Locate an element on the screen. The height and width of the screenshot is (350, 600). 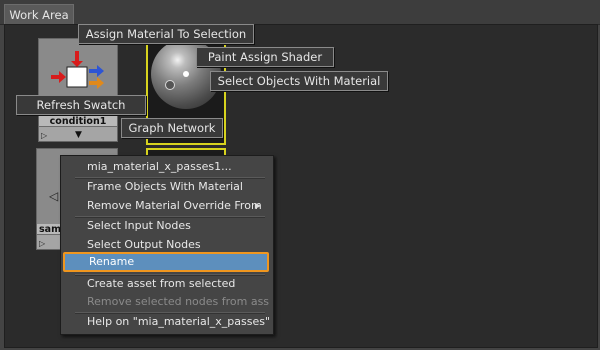
menu-item-remove-material-override: Remove Material Override From ▶ is located at coordinates (166, 206).